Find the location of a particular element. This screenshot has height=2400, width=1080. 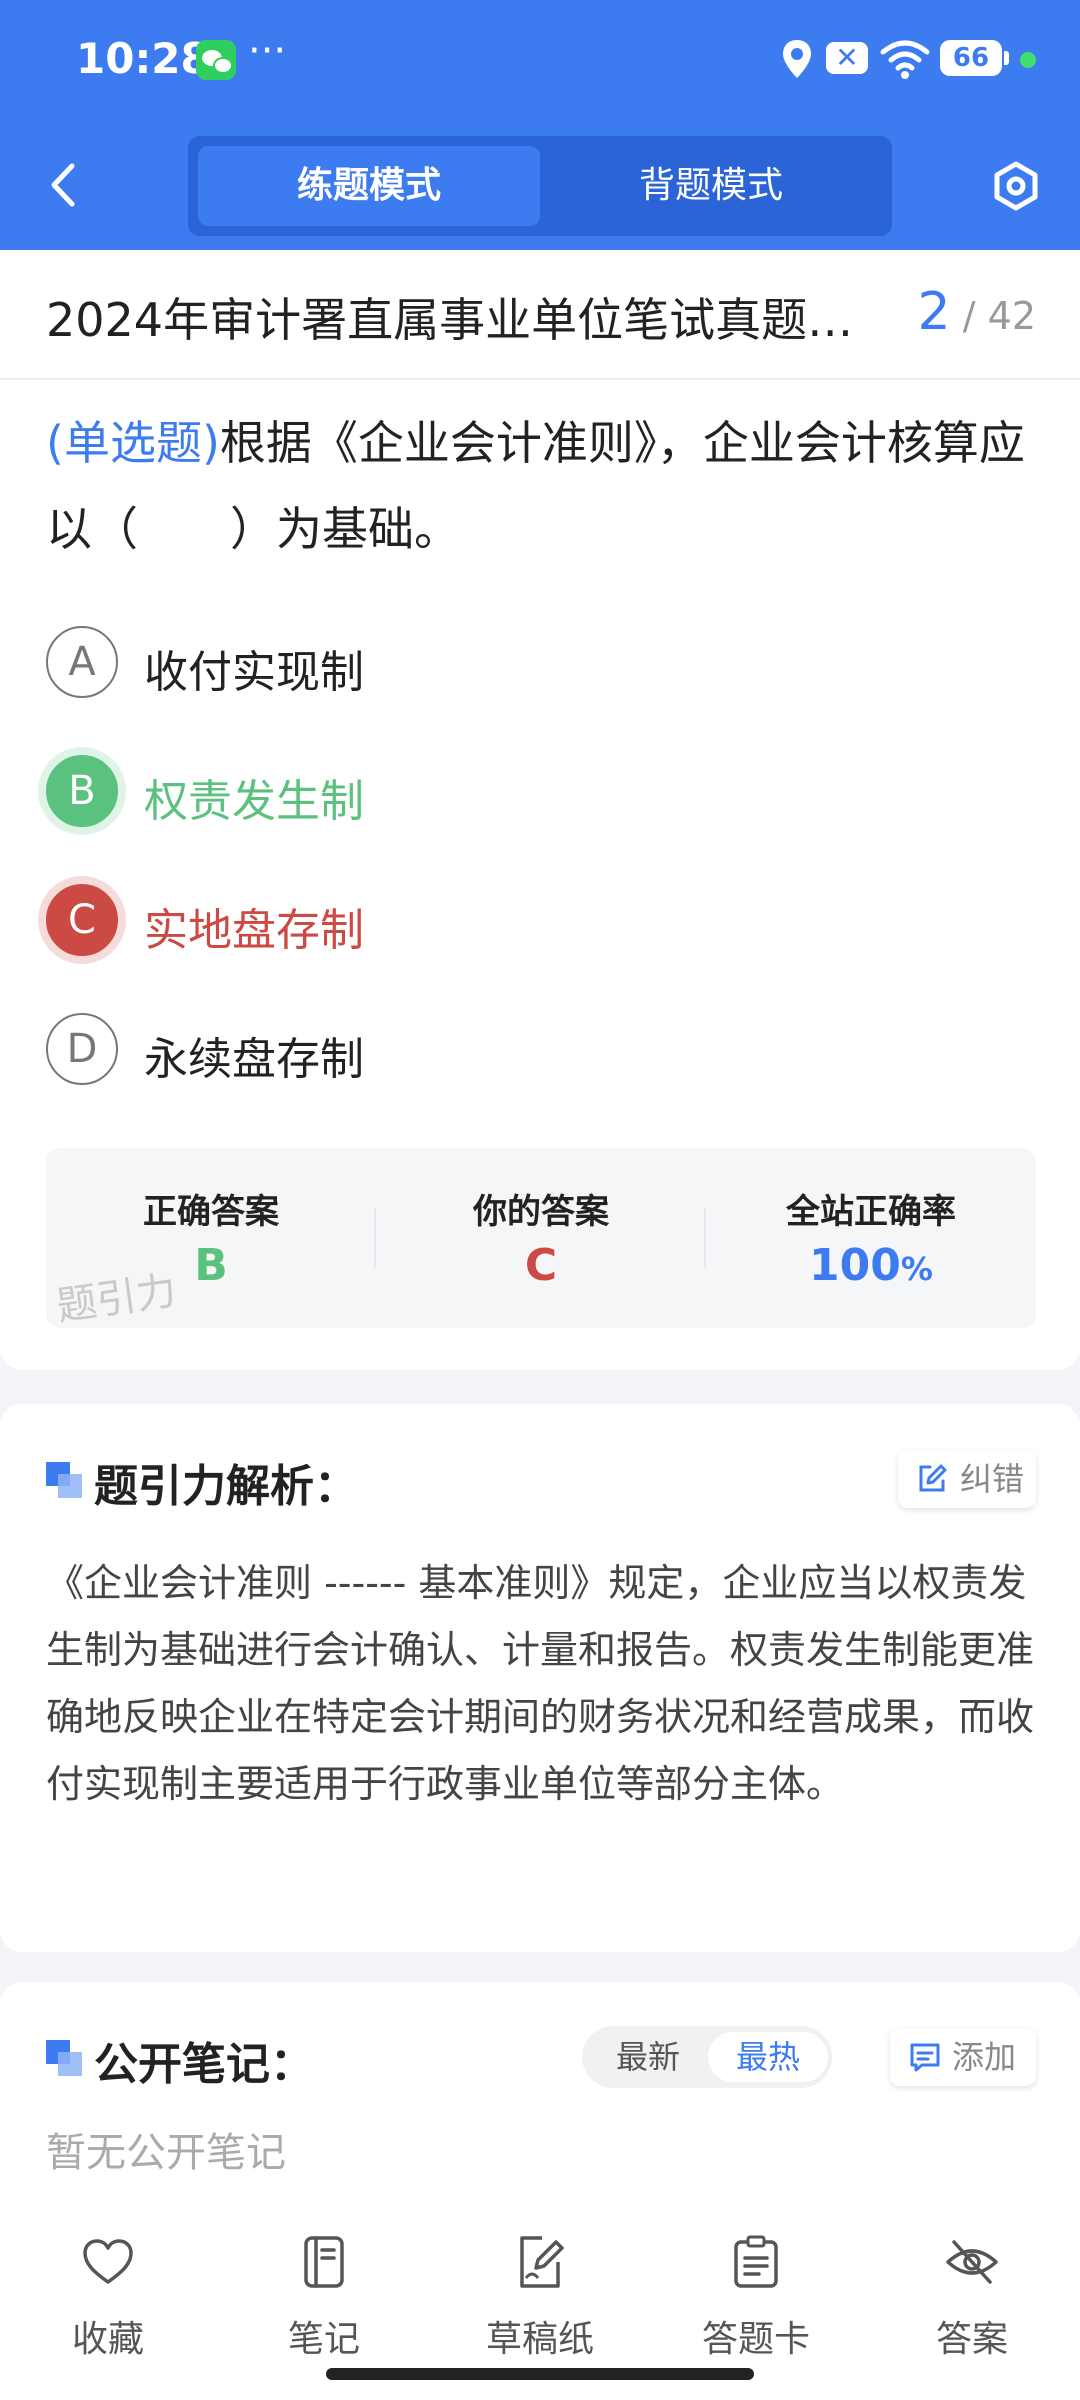

home-indicator is located at coordinates (540, 2374).